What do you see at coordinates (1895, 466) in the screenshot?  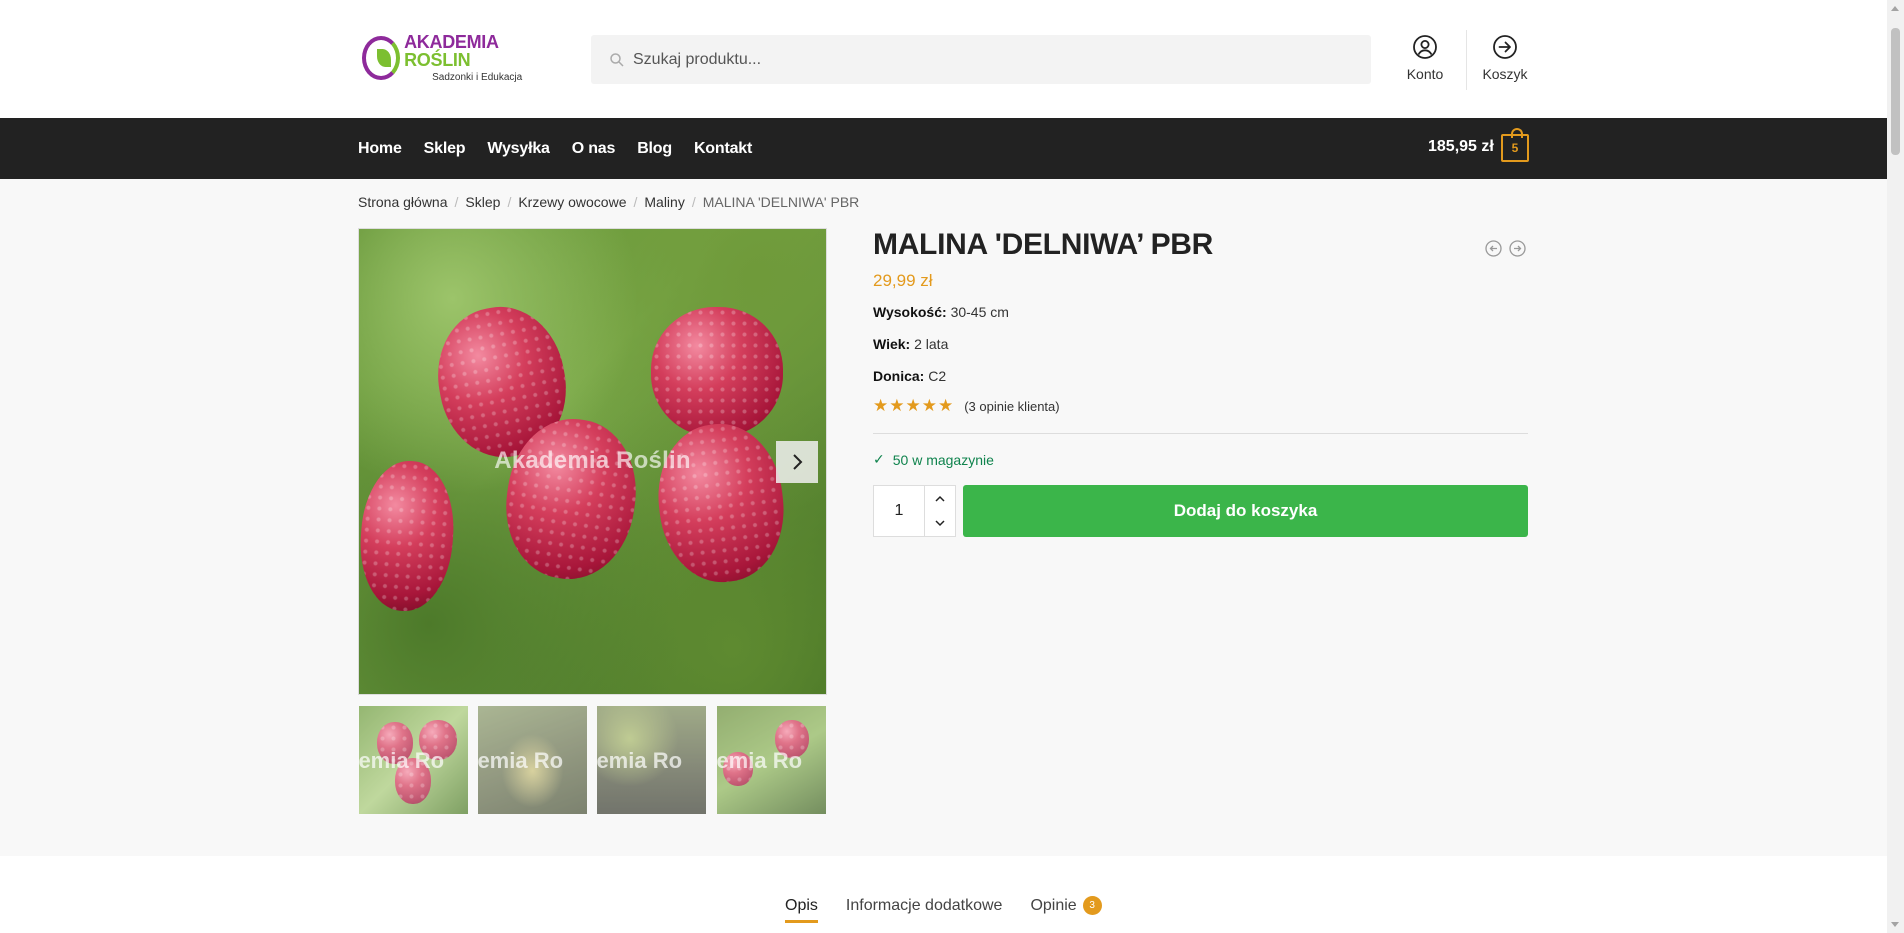 I see `page-scrollbar` at bounding box center [1895, 466].